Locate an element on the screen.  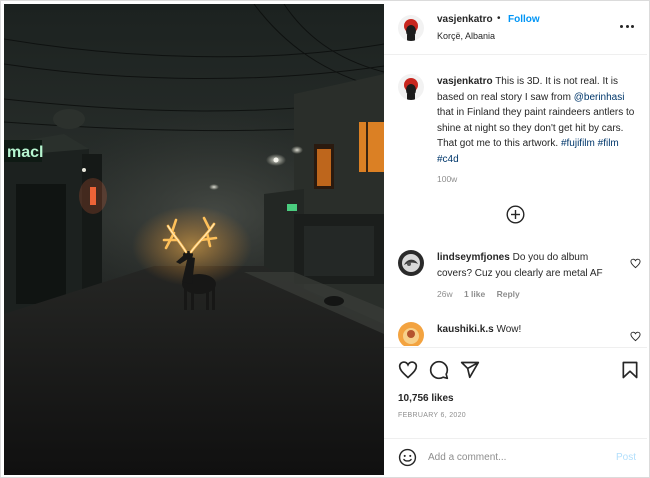
follow-button: Follow is located at coordinates (524, 19).